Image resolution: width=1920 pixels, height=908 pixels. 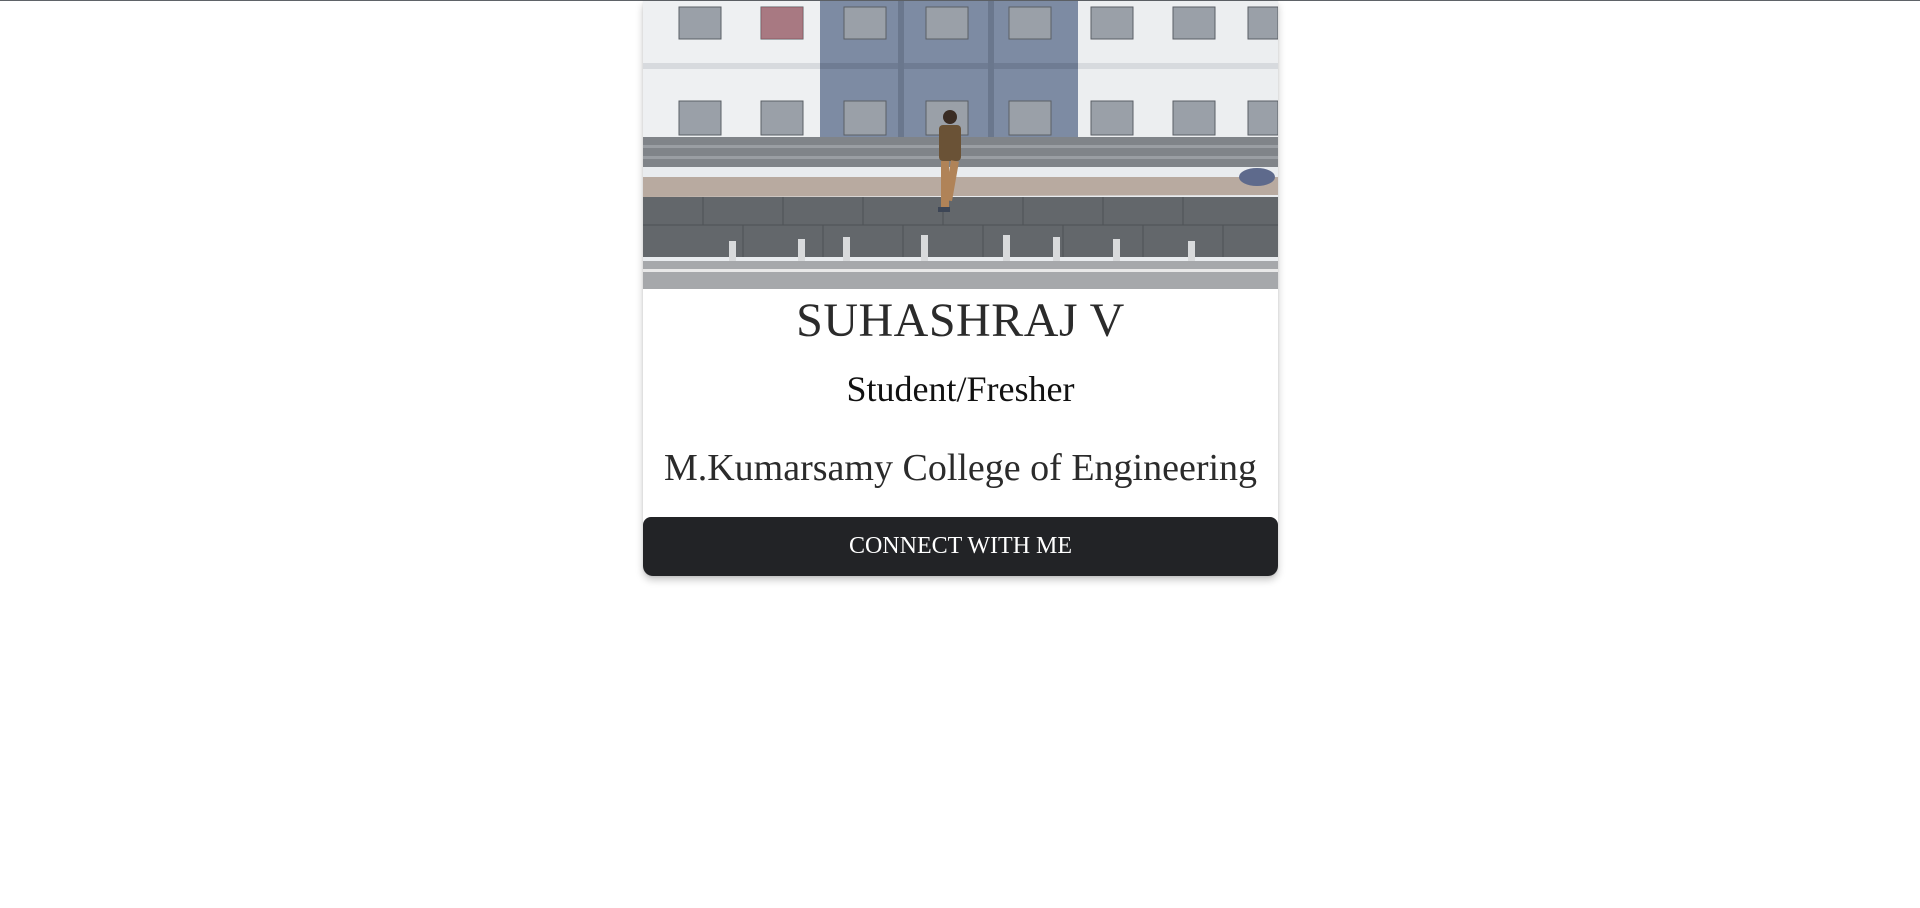 I want to click on profile-name: SUHASHRAJ V, so click(x=960, y=320).